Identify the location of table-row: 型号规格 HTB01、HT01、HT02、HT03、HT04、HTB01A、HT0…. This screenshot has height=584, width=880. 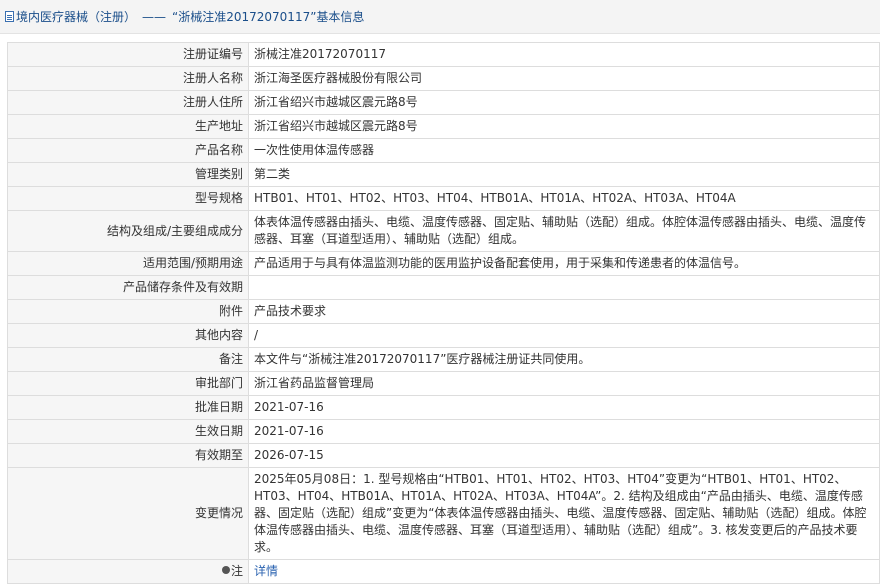
(443, 198).